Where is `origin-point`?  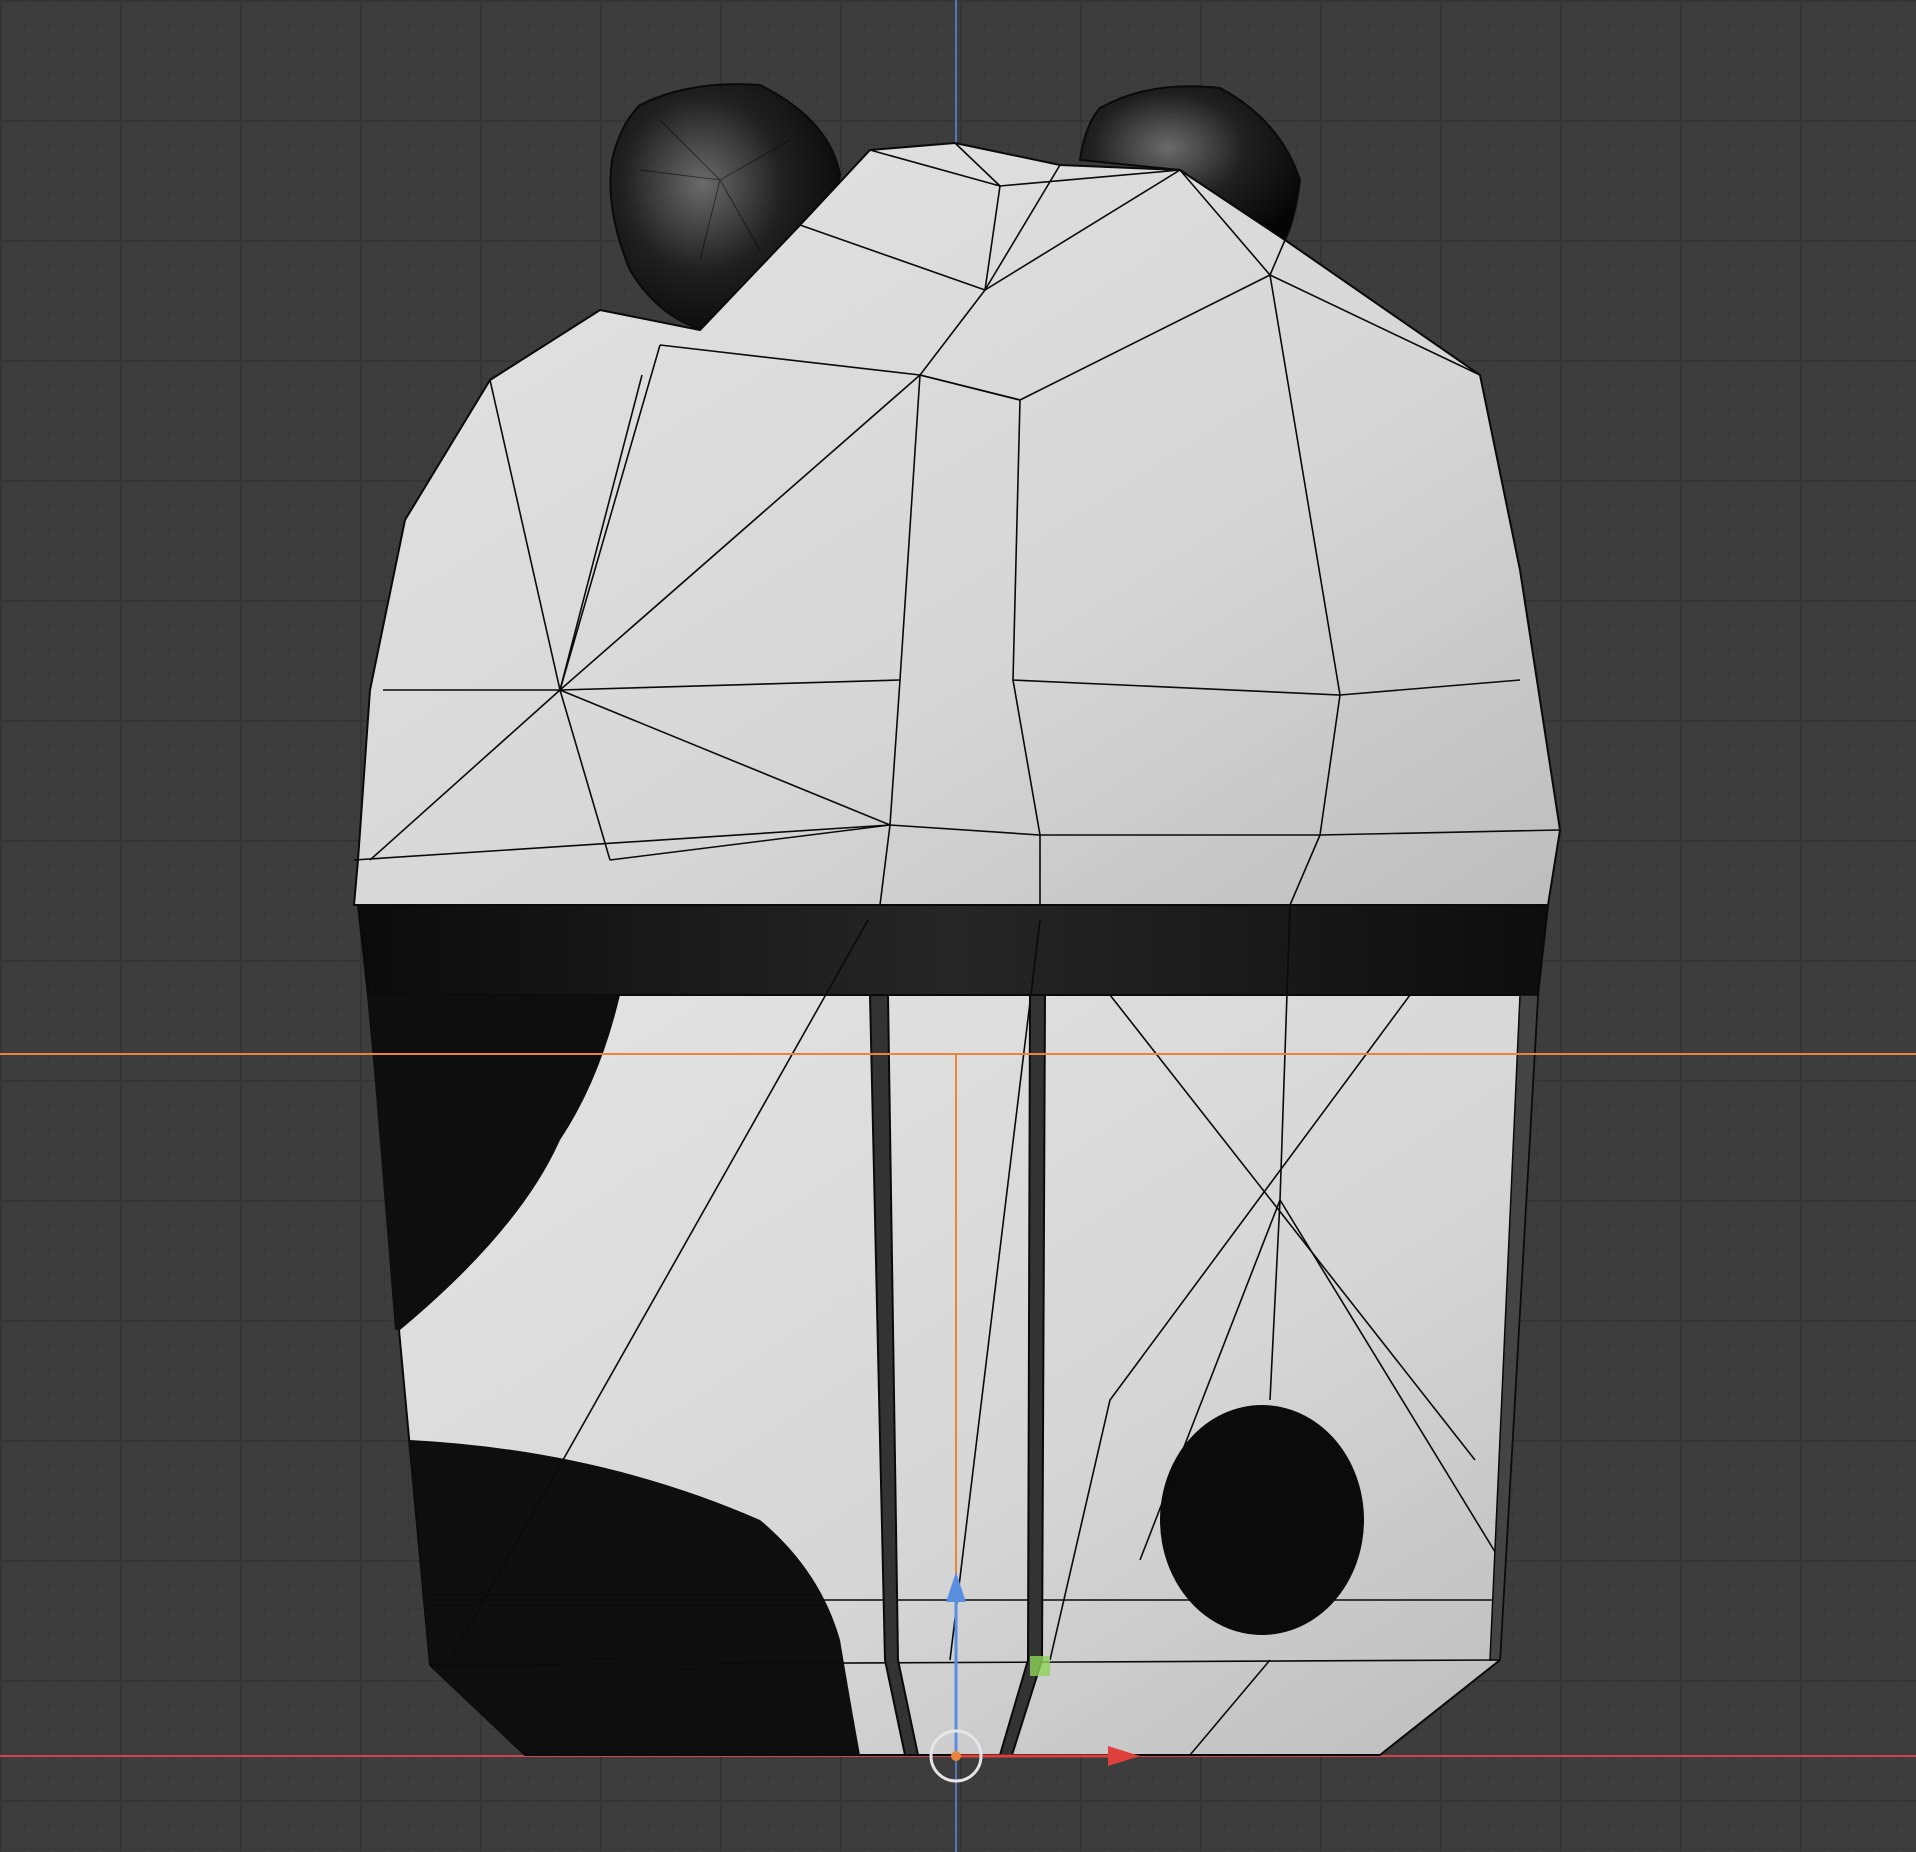
origin-point is located at coordinates (956, 1756).